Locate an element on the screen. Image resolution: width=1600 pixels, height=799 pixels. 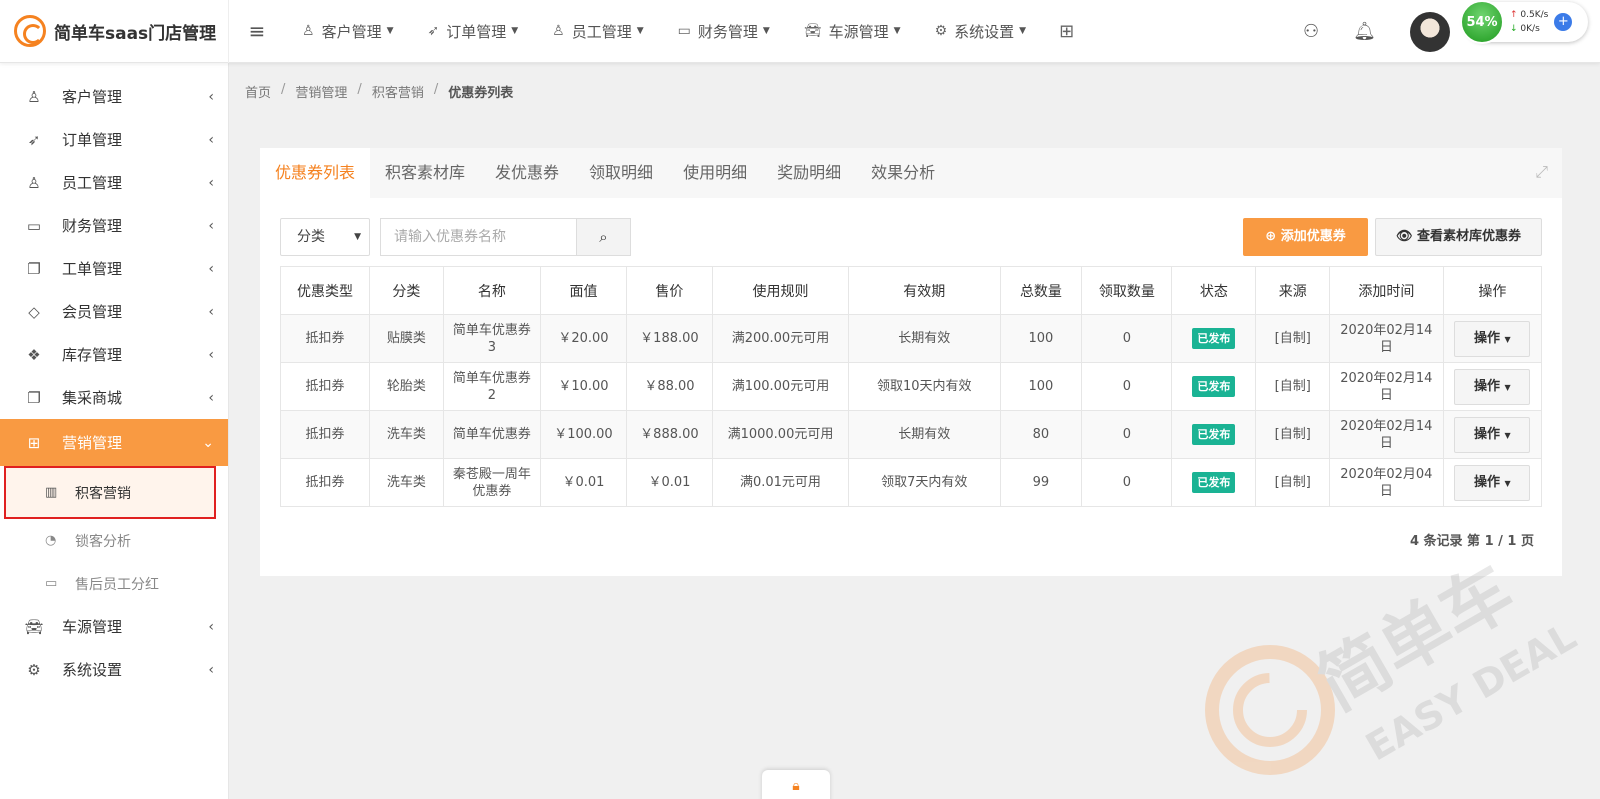
breadcrumb-jike: 积客营销 is located at coordinates (398, 91).